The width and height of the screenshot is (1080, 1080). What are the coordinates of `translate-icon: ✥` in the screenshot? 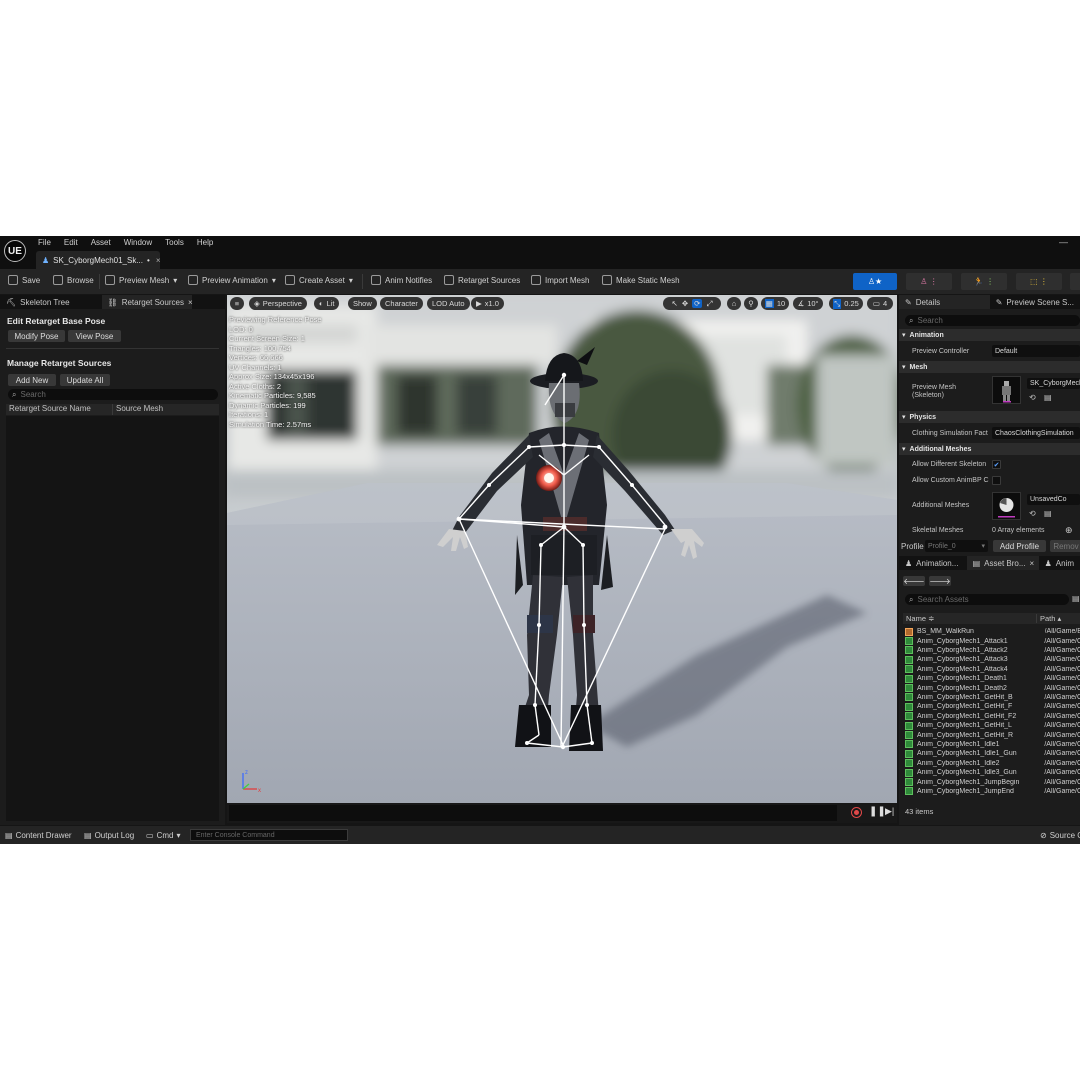 It's located at (685, 303).